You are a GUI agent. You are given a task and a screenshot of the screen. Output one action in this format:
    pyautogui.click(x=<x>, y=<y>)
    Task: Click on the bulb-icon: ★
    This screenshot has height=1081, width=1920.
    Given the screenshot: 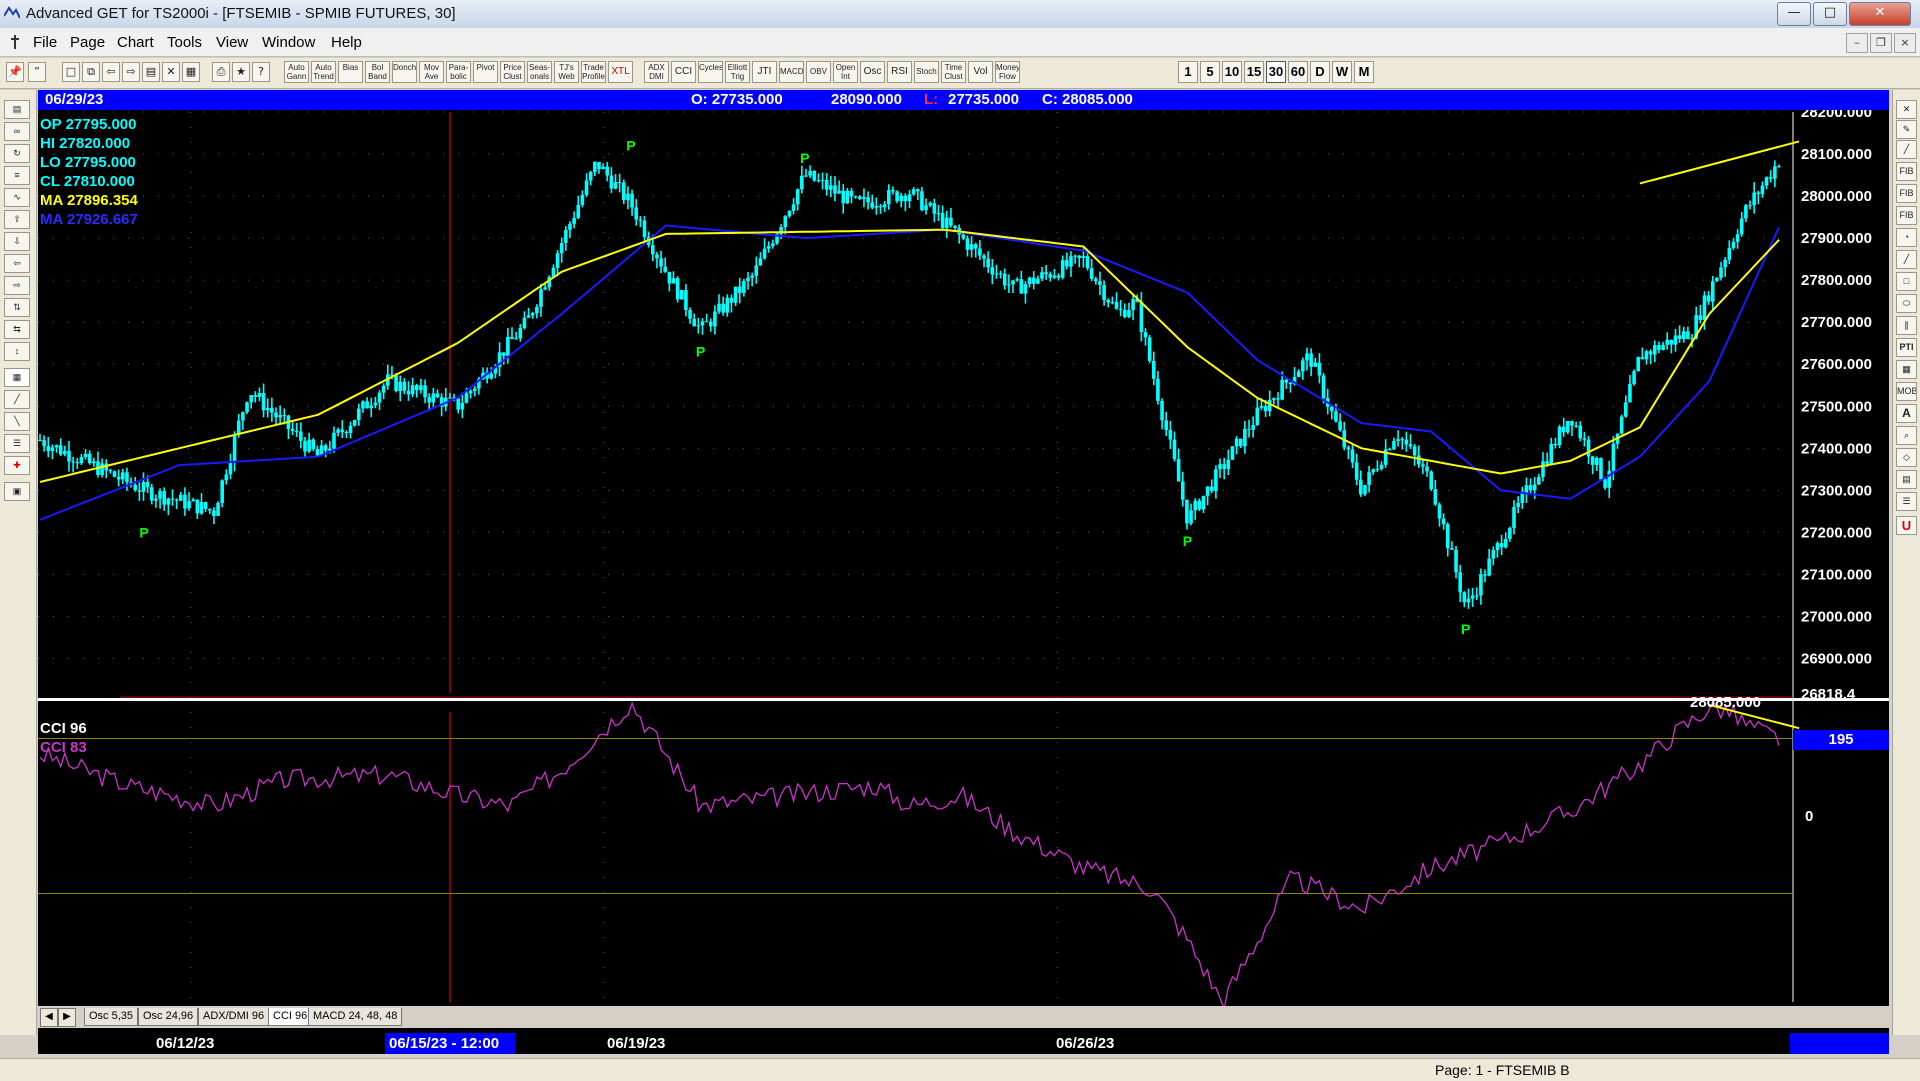 What is the action you would take?
    pyautogui.click(x=241, y=72)
    